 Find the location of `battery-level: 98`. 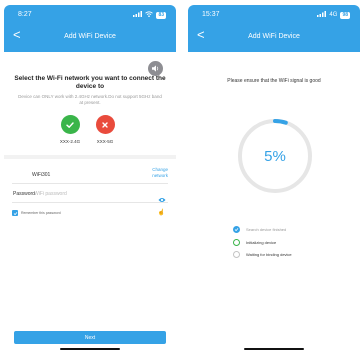

battery-level: 98 is located at coordinates (345, 15).